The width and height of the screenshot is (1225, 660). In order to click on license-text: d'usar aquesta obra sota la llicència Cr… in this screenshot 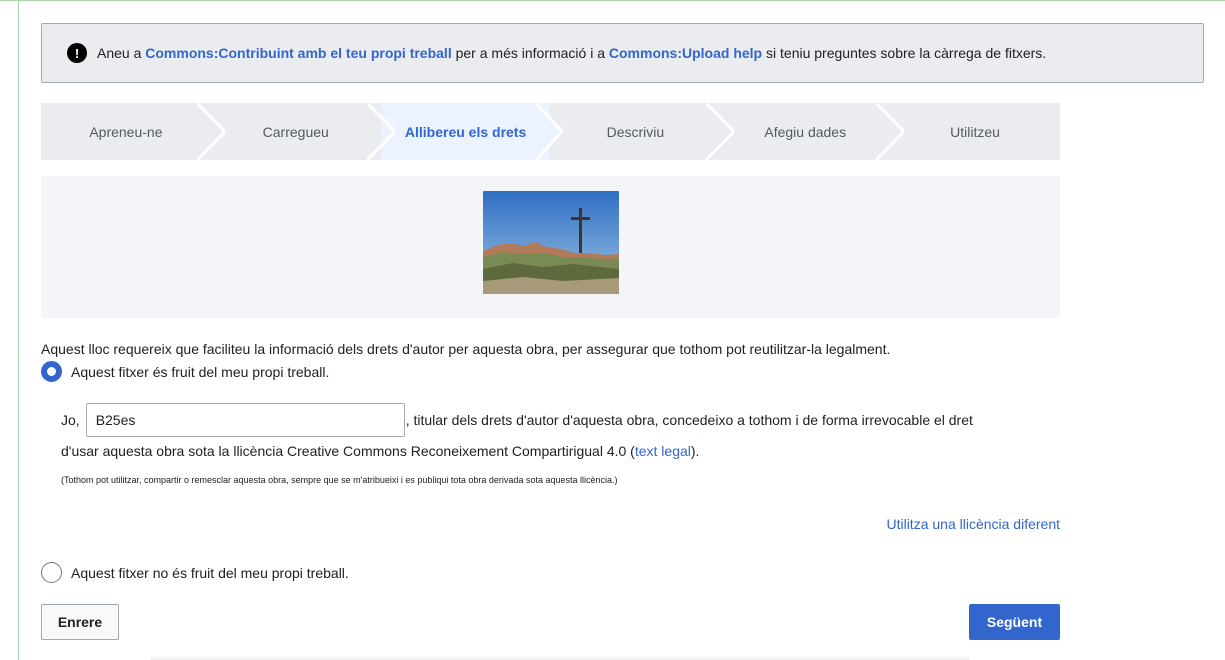, I will do `click(348, 451)`.